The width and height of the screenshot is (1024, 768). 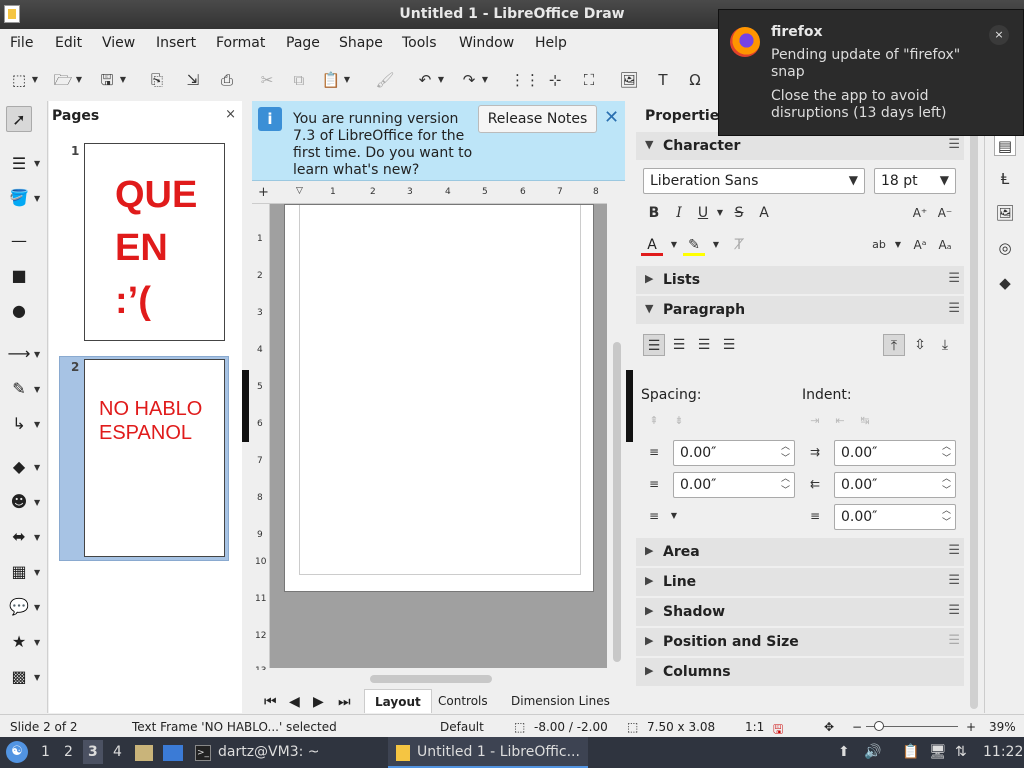 What do you see at coordinates (739, 213) in the screenshot?
I see `strikethrough-icon: S` at bounding box center [739, 213].